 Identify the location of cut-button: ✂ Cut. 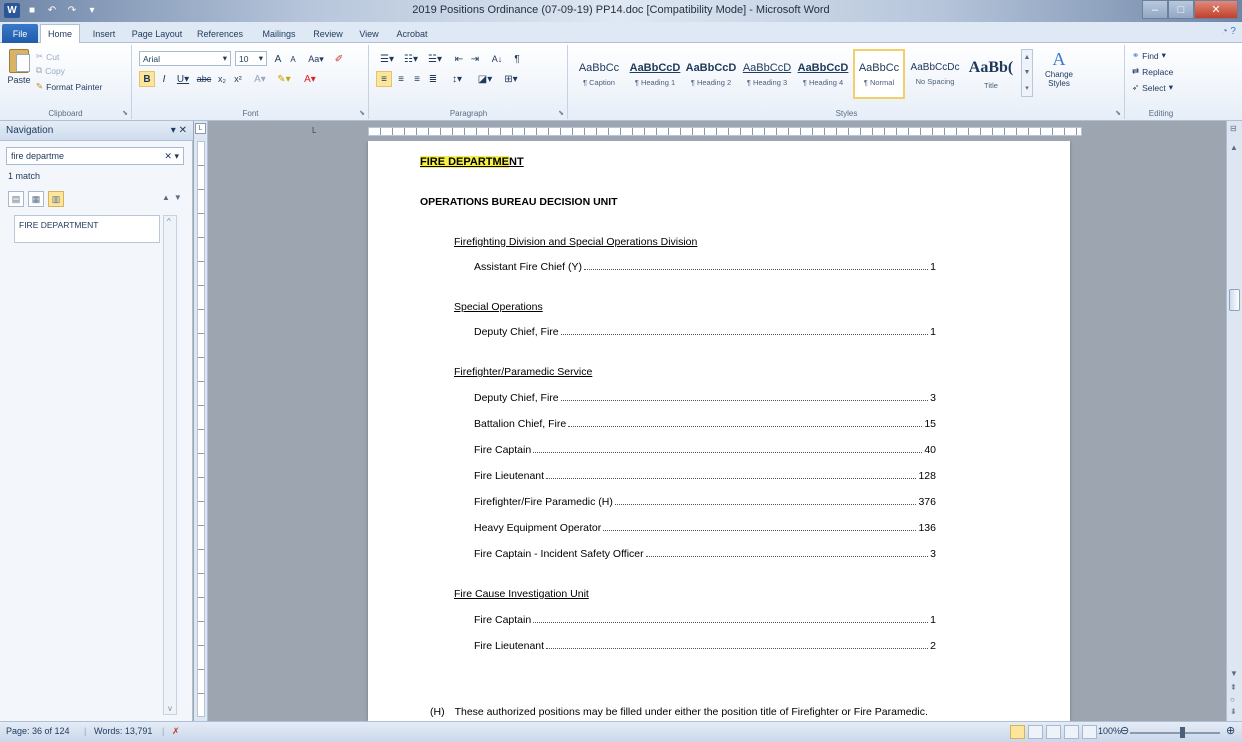
(47, 56).